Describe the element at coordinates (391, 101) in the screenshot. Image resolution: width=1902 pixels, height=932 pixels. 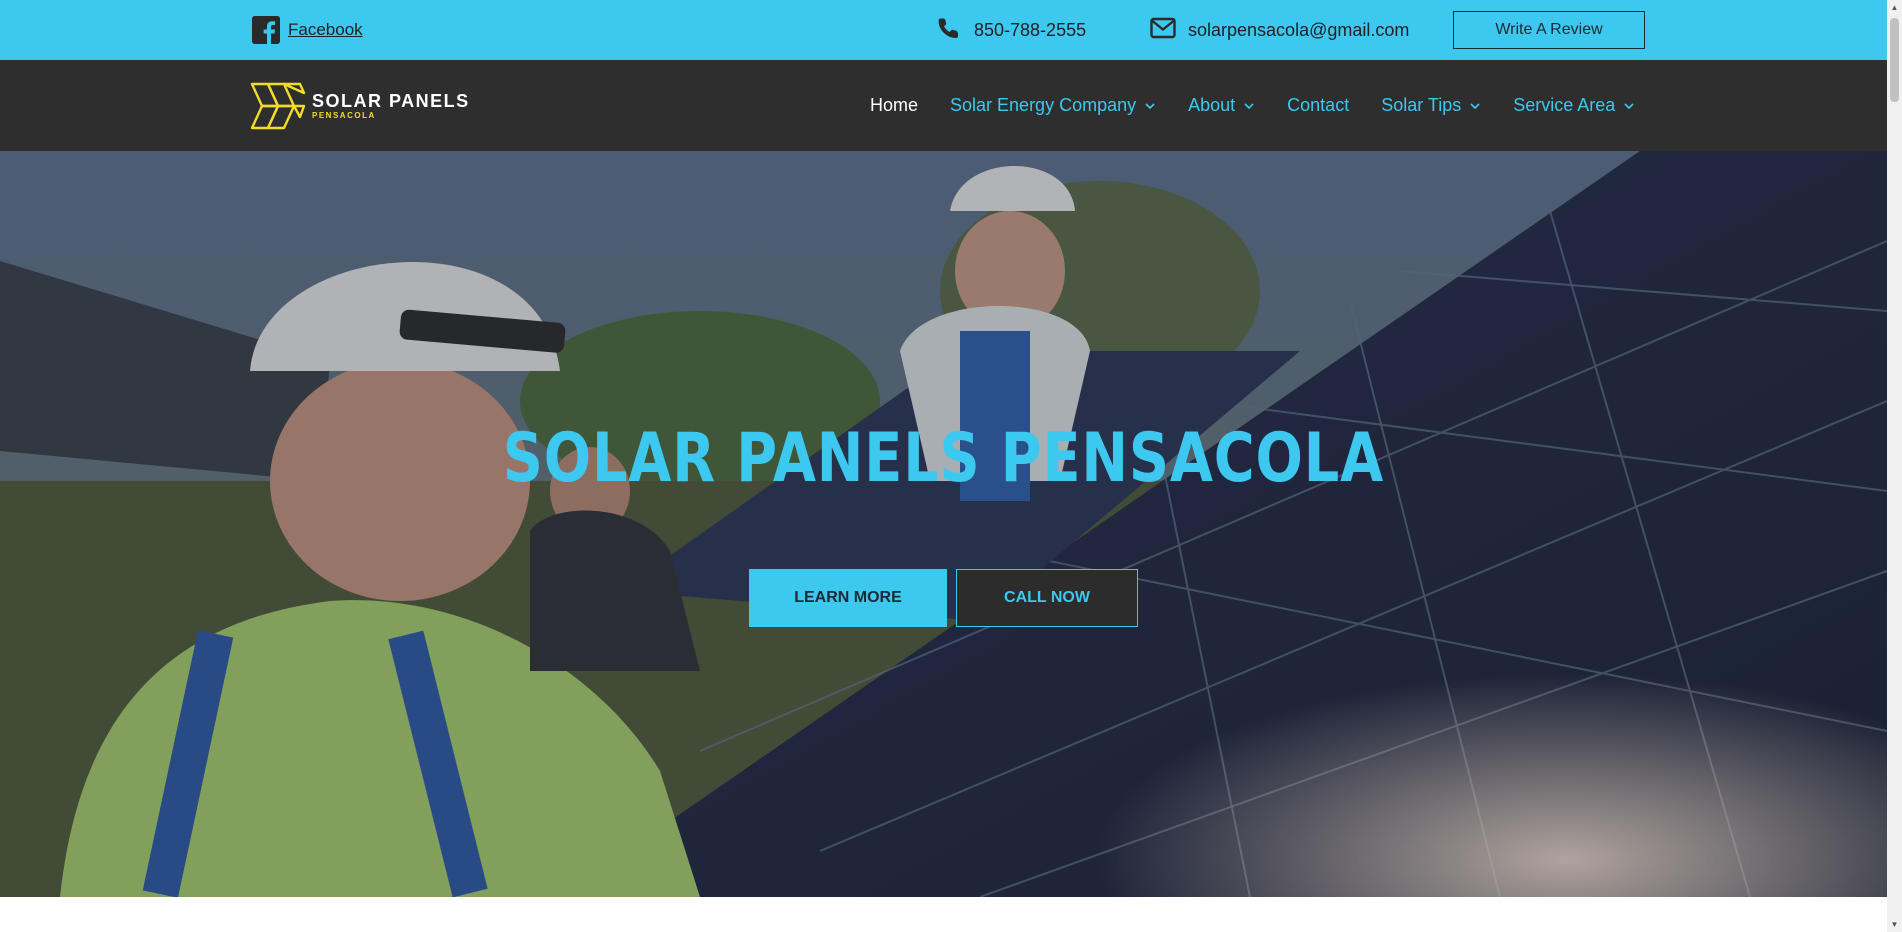
I see `logo-title: SOLAR PANELS` at that location.